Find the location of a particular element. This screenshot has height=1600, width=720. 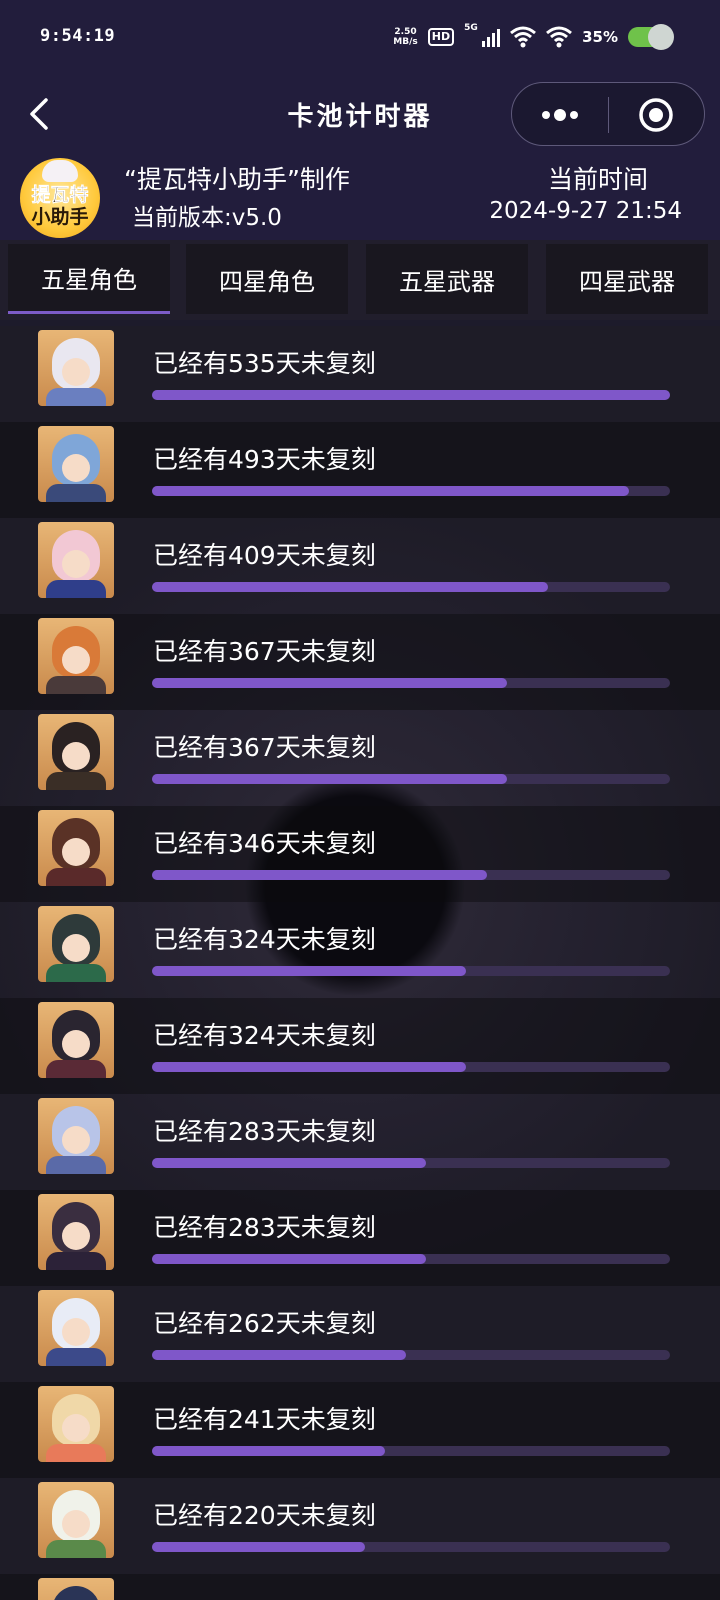

days-since-rerun-label: 已经有220天未复刻 is located at coordinates (264, 1515).